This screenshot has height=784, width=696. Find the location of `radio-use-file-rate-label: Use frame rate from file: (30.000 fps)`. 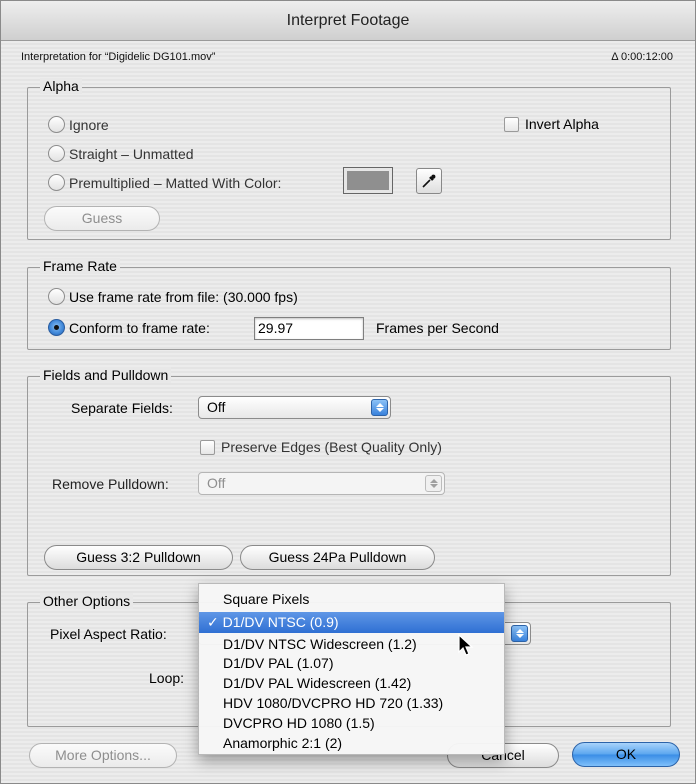

radio-use-file-rate-label: Use frame rate from file: (30.000 fps) is located at coordinates (183, 296).